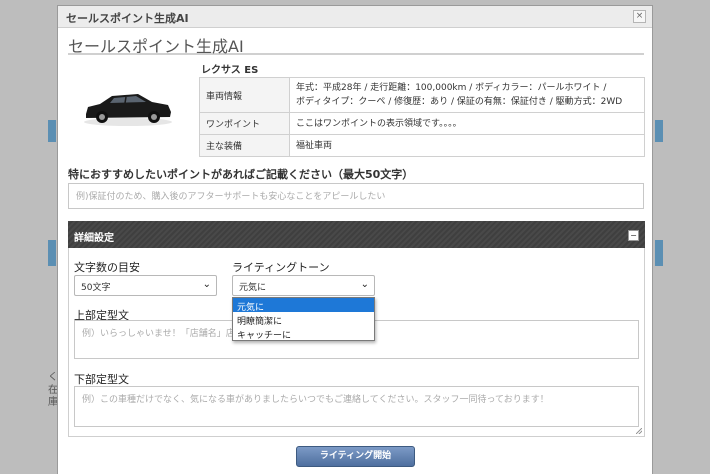  I want to click on tone-value: 元気に, so click(253, 288).